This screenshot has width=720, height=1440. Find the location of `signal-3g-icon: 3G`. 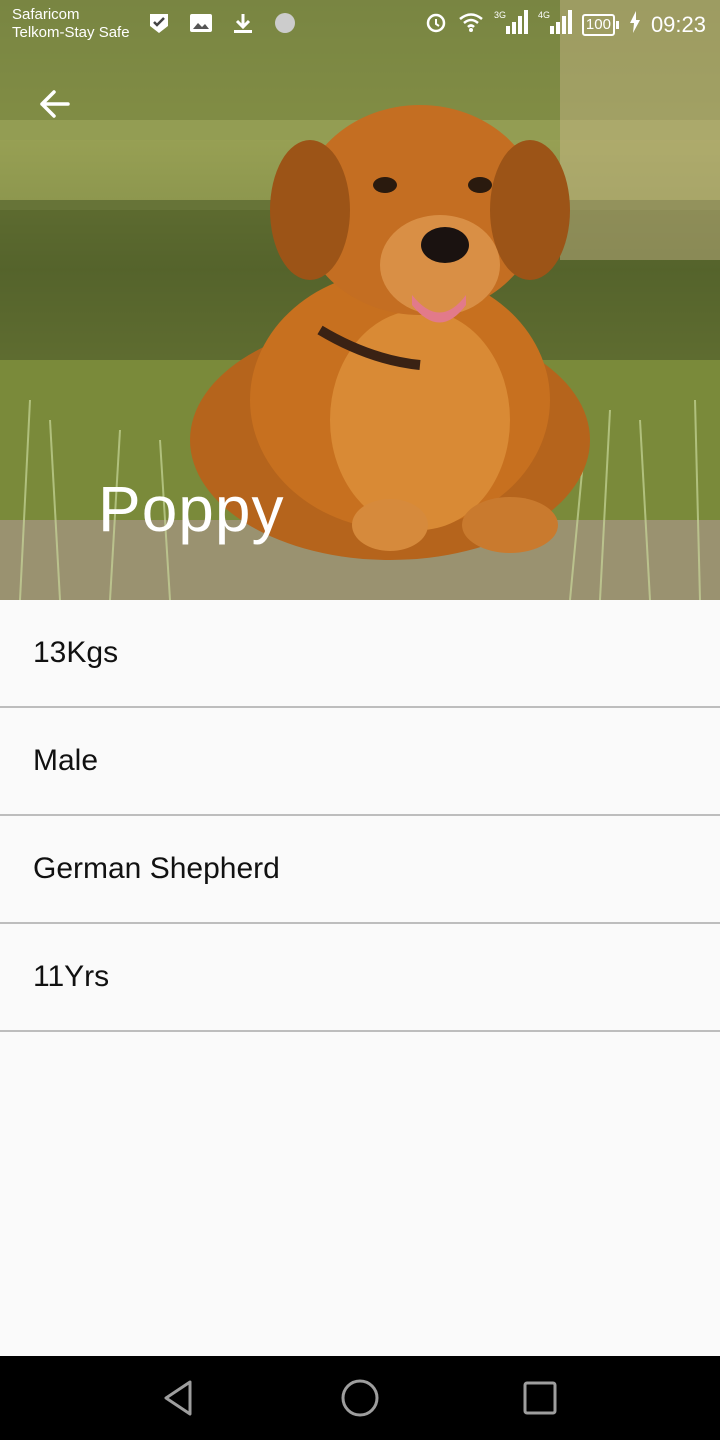

signal-3g-icon: 3G is located at coordinates (511, 25).